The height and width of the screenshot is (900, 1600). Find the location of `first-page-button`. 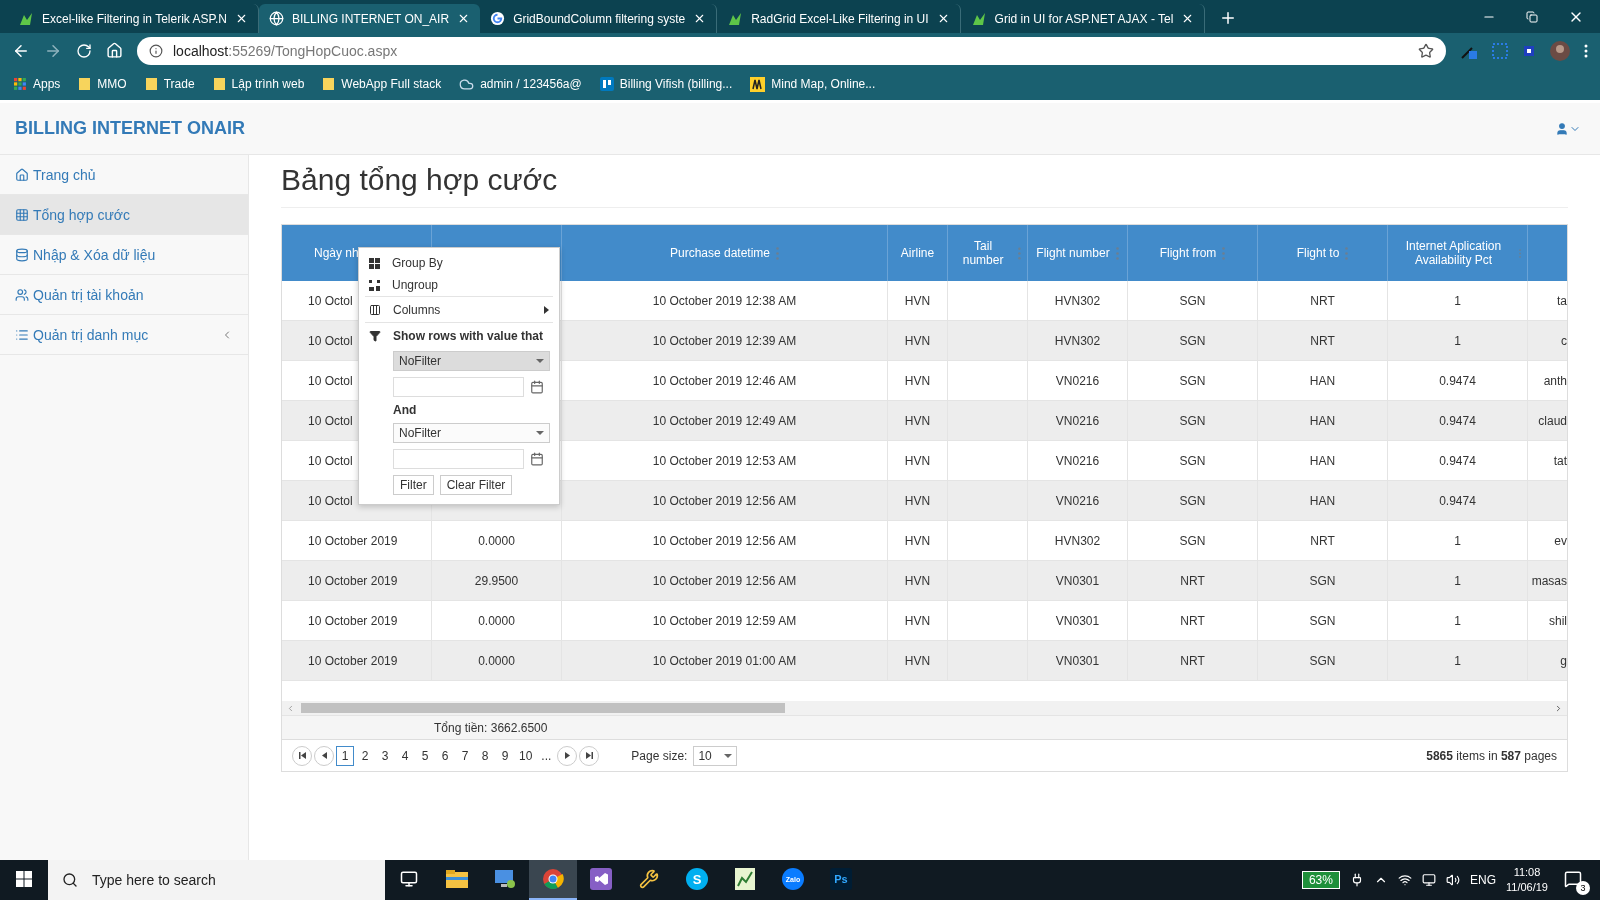

first-page-button is located at coordinates (302, 755).